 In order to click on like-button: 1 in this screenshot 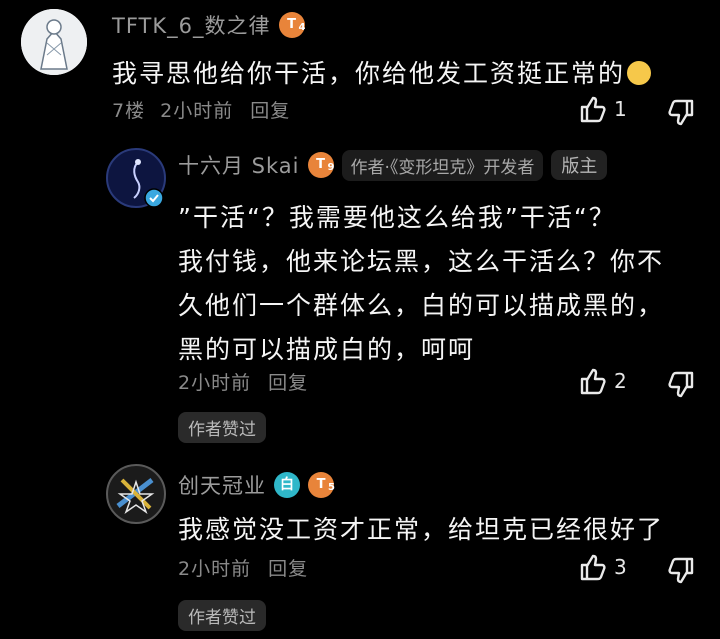, I will do `click(602, 109)`.